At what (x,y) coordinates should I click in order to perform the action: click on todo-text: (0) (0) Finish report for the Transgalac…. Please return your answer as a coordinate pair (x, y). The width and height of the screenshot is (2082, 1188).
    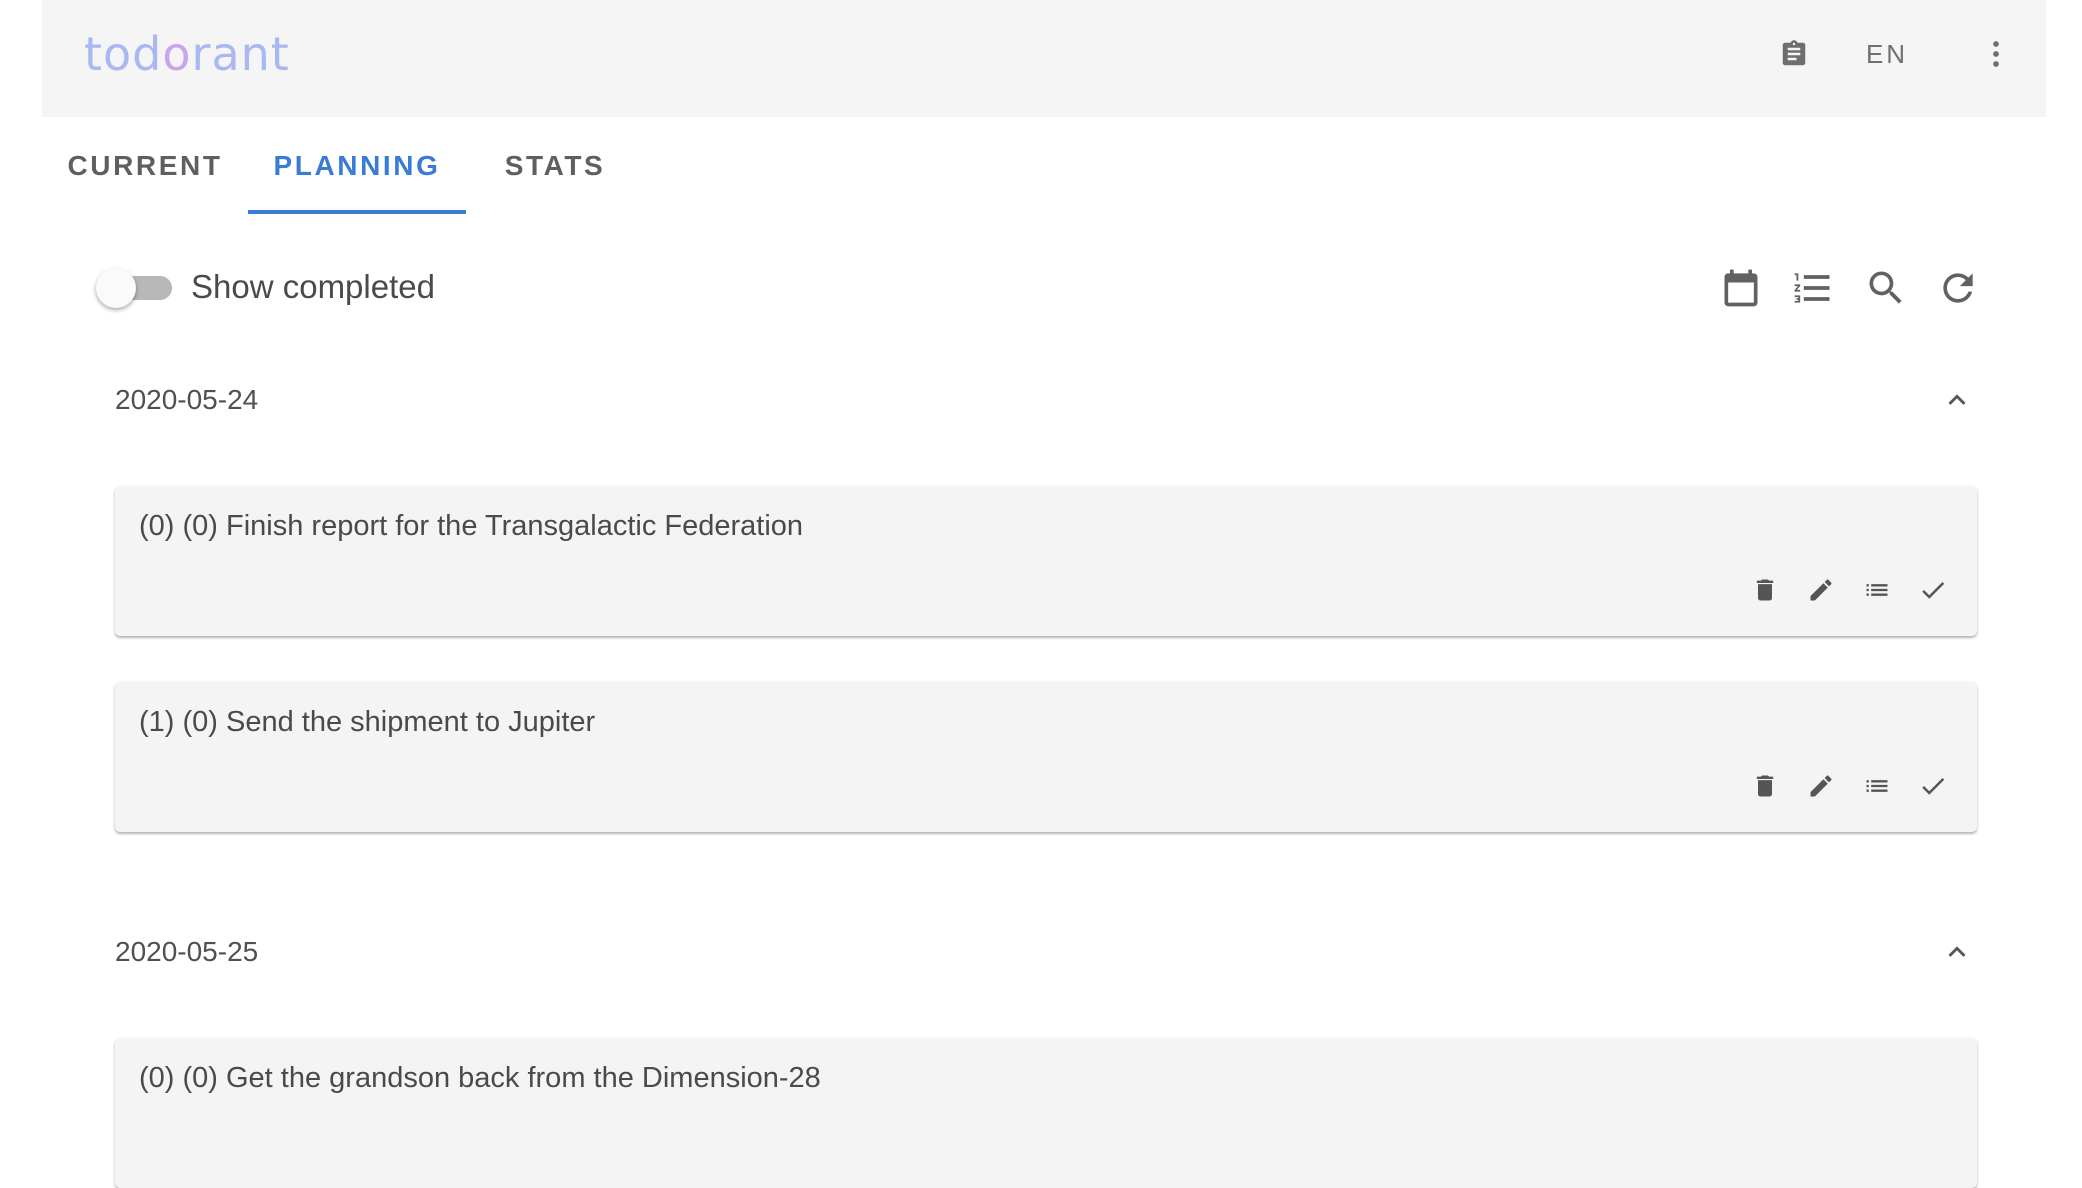
    Looking at the image, I should click on (471, 526).